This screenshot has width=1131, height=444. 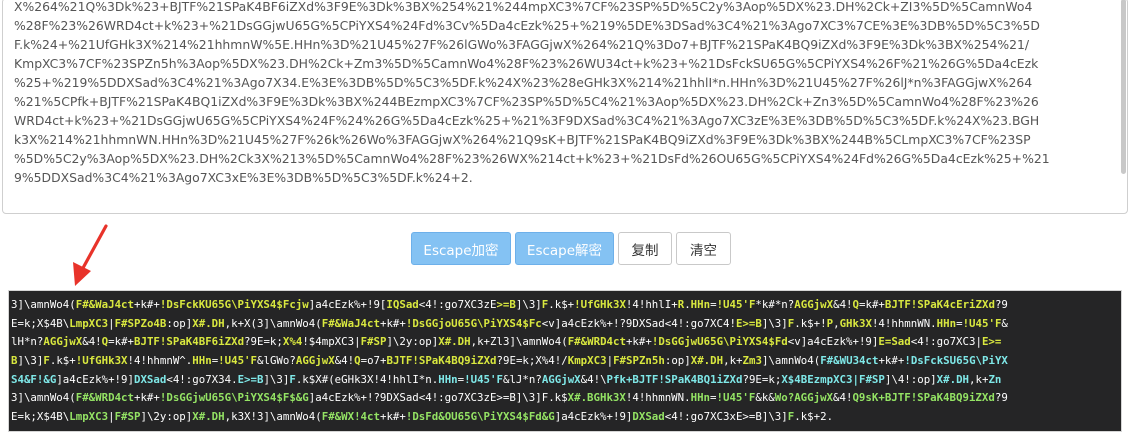 What do you see at coordinates (833, 342) in the screenshot?
I see `output-text-segment: <v]a4cEzk%+!9]` at bounding box center [833, 342].